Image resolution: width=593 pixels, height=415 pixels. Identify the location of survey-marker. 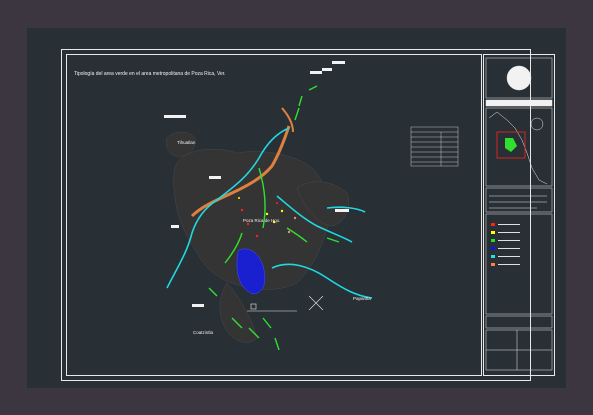
(285, 303).